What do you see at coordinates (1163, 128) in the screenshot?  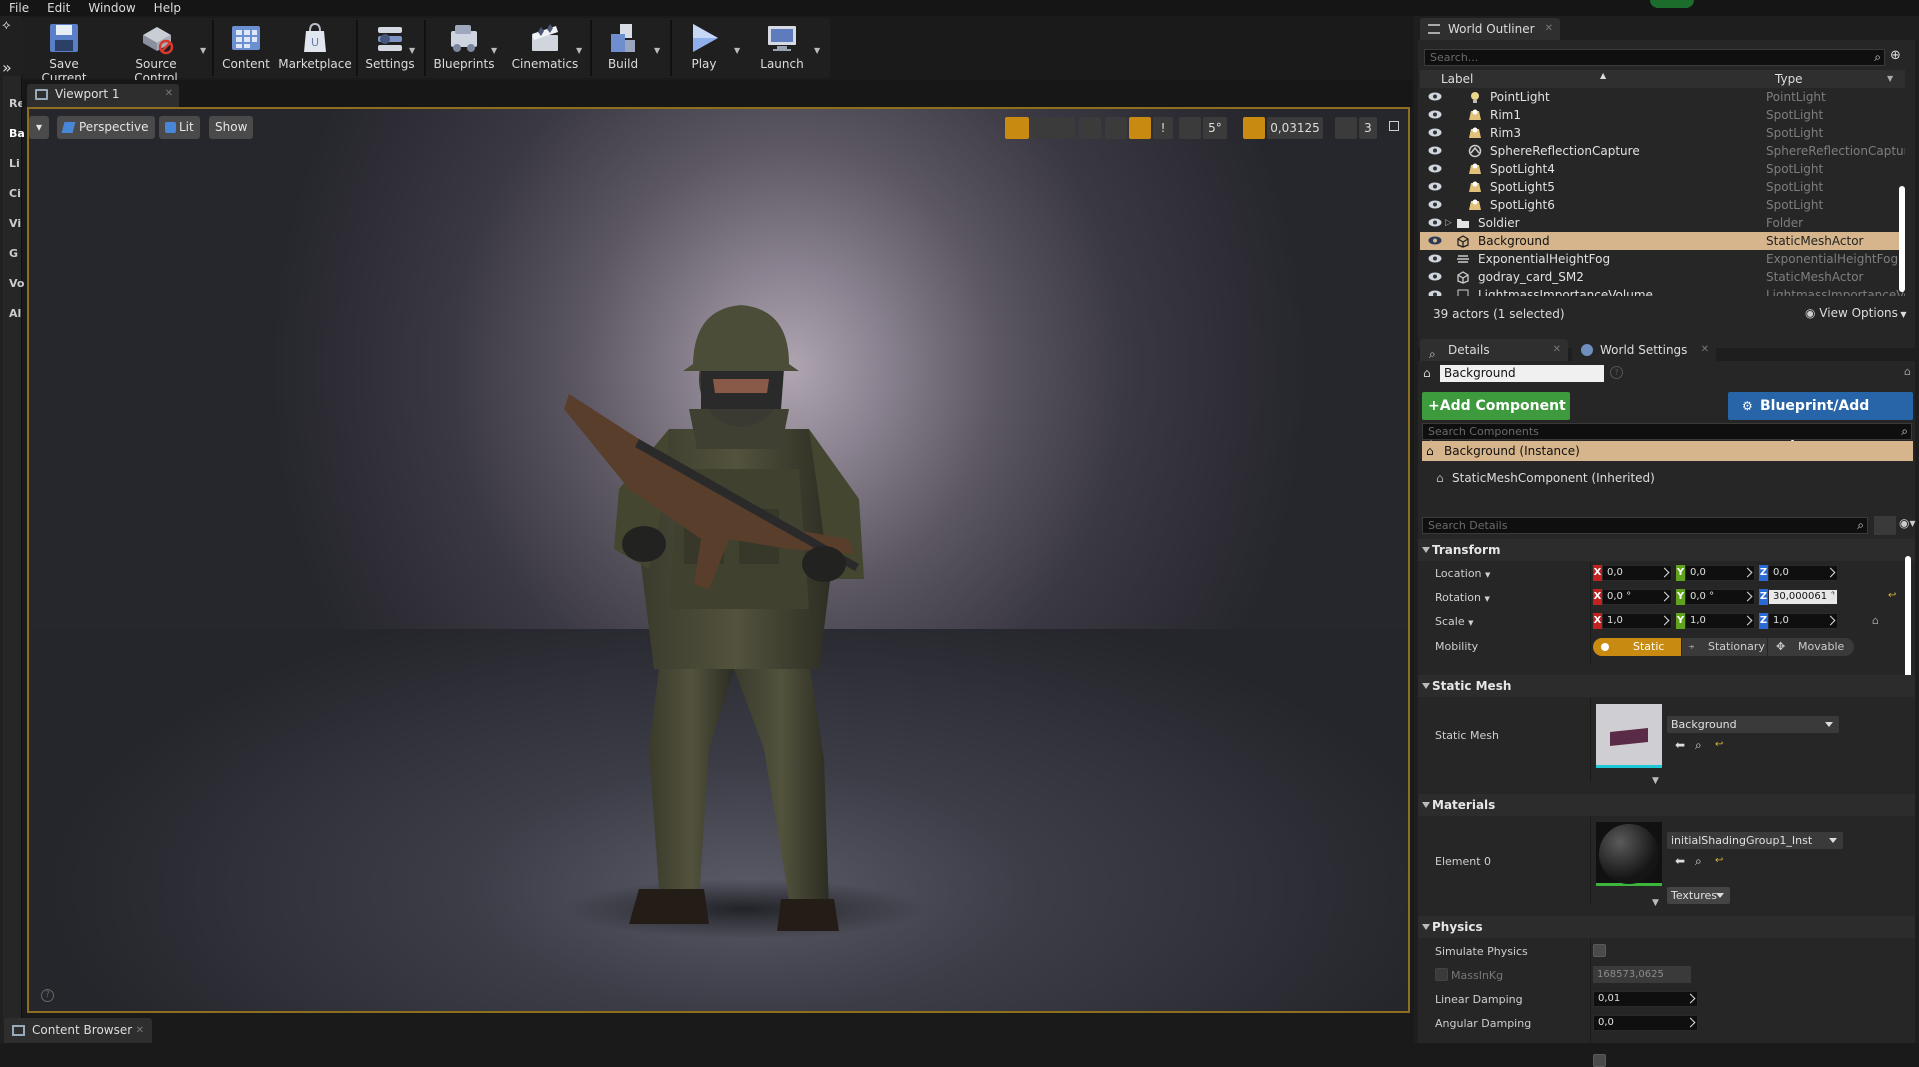 I see `grid-size: !` at bounding box center [1163, 128].